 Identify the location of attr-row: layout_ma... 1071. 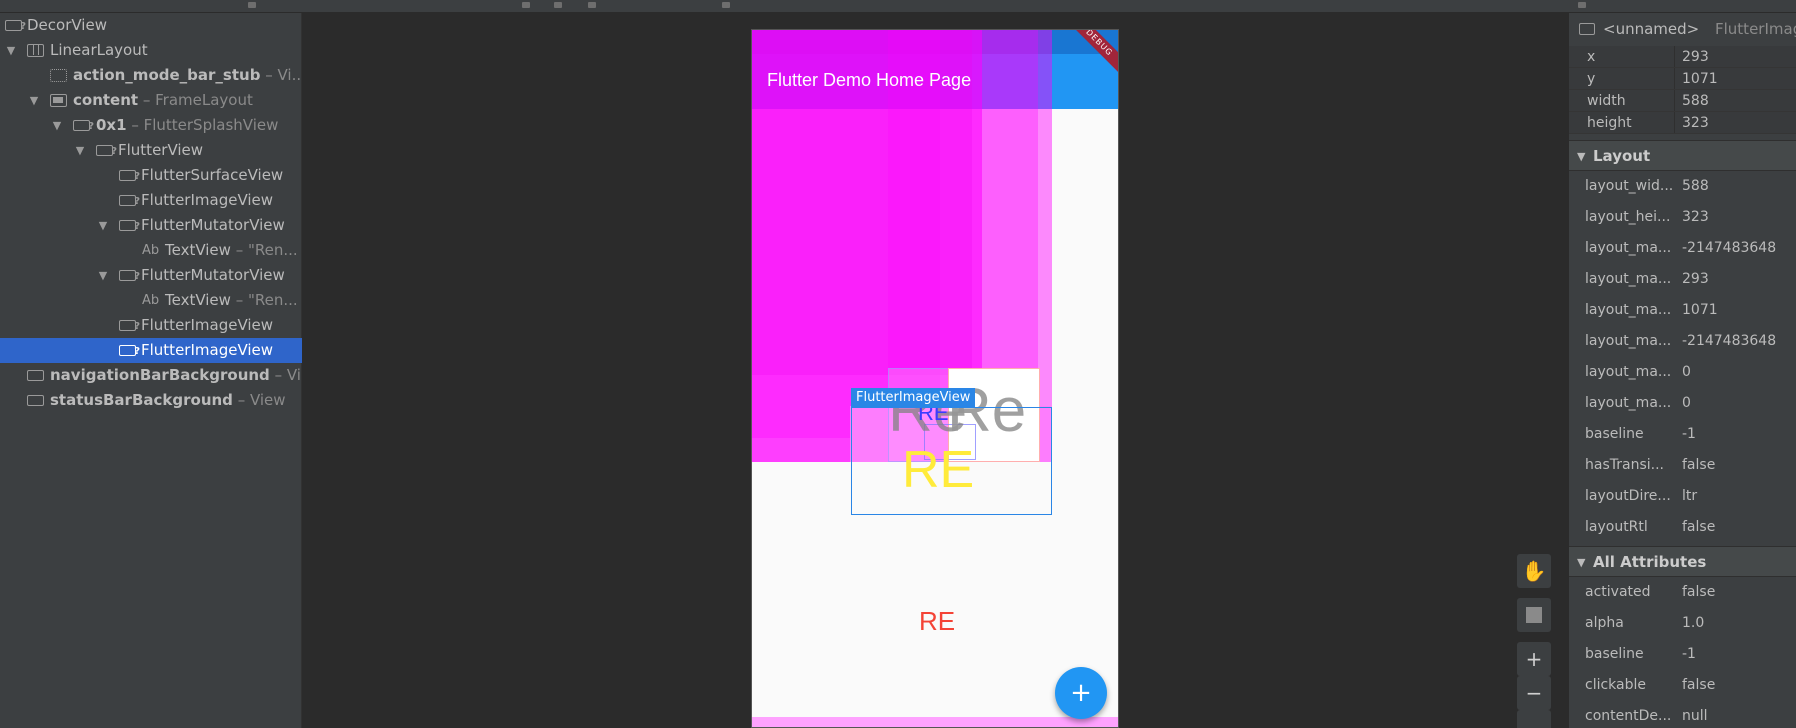
(1682, 310).